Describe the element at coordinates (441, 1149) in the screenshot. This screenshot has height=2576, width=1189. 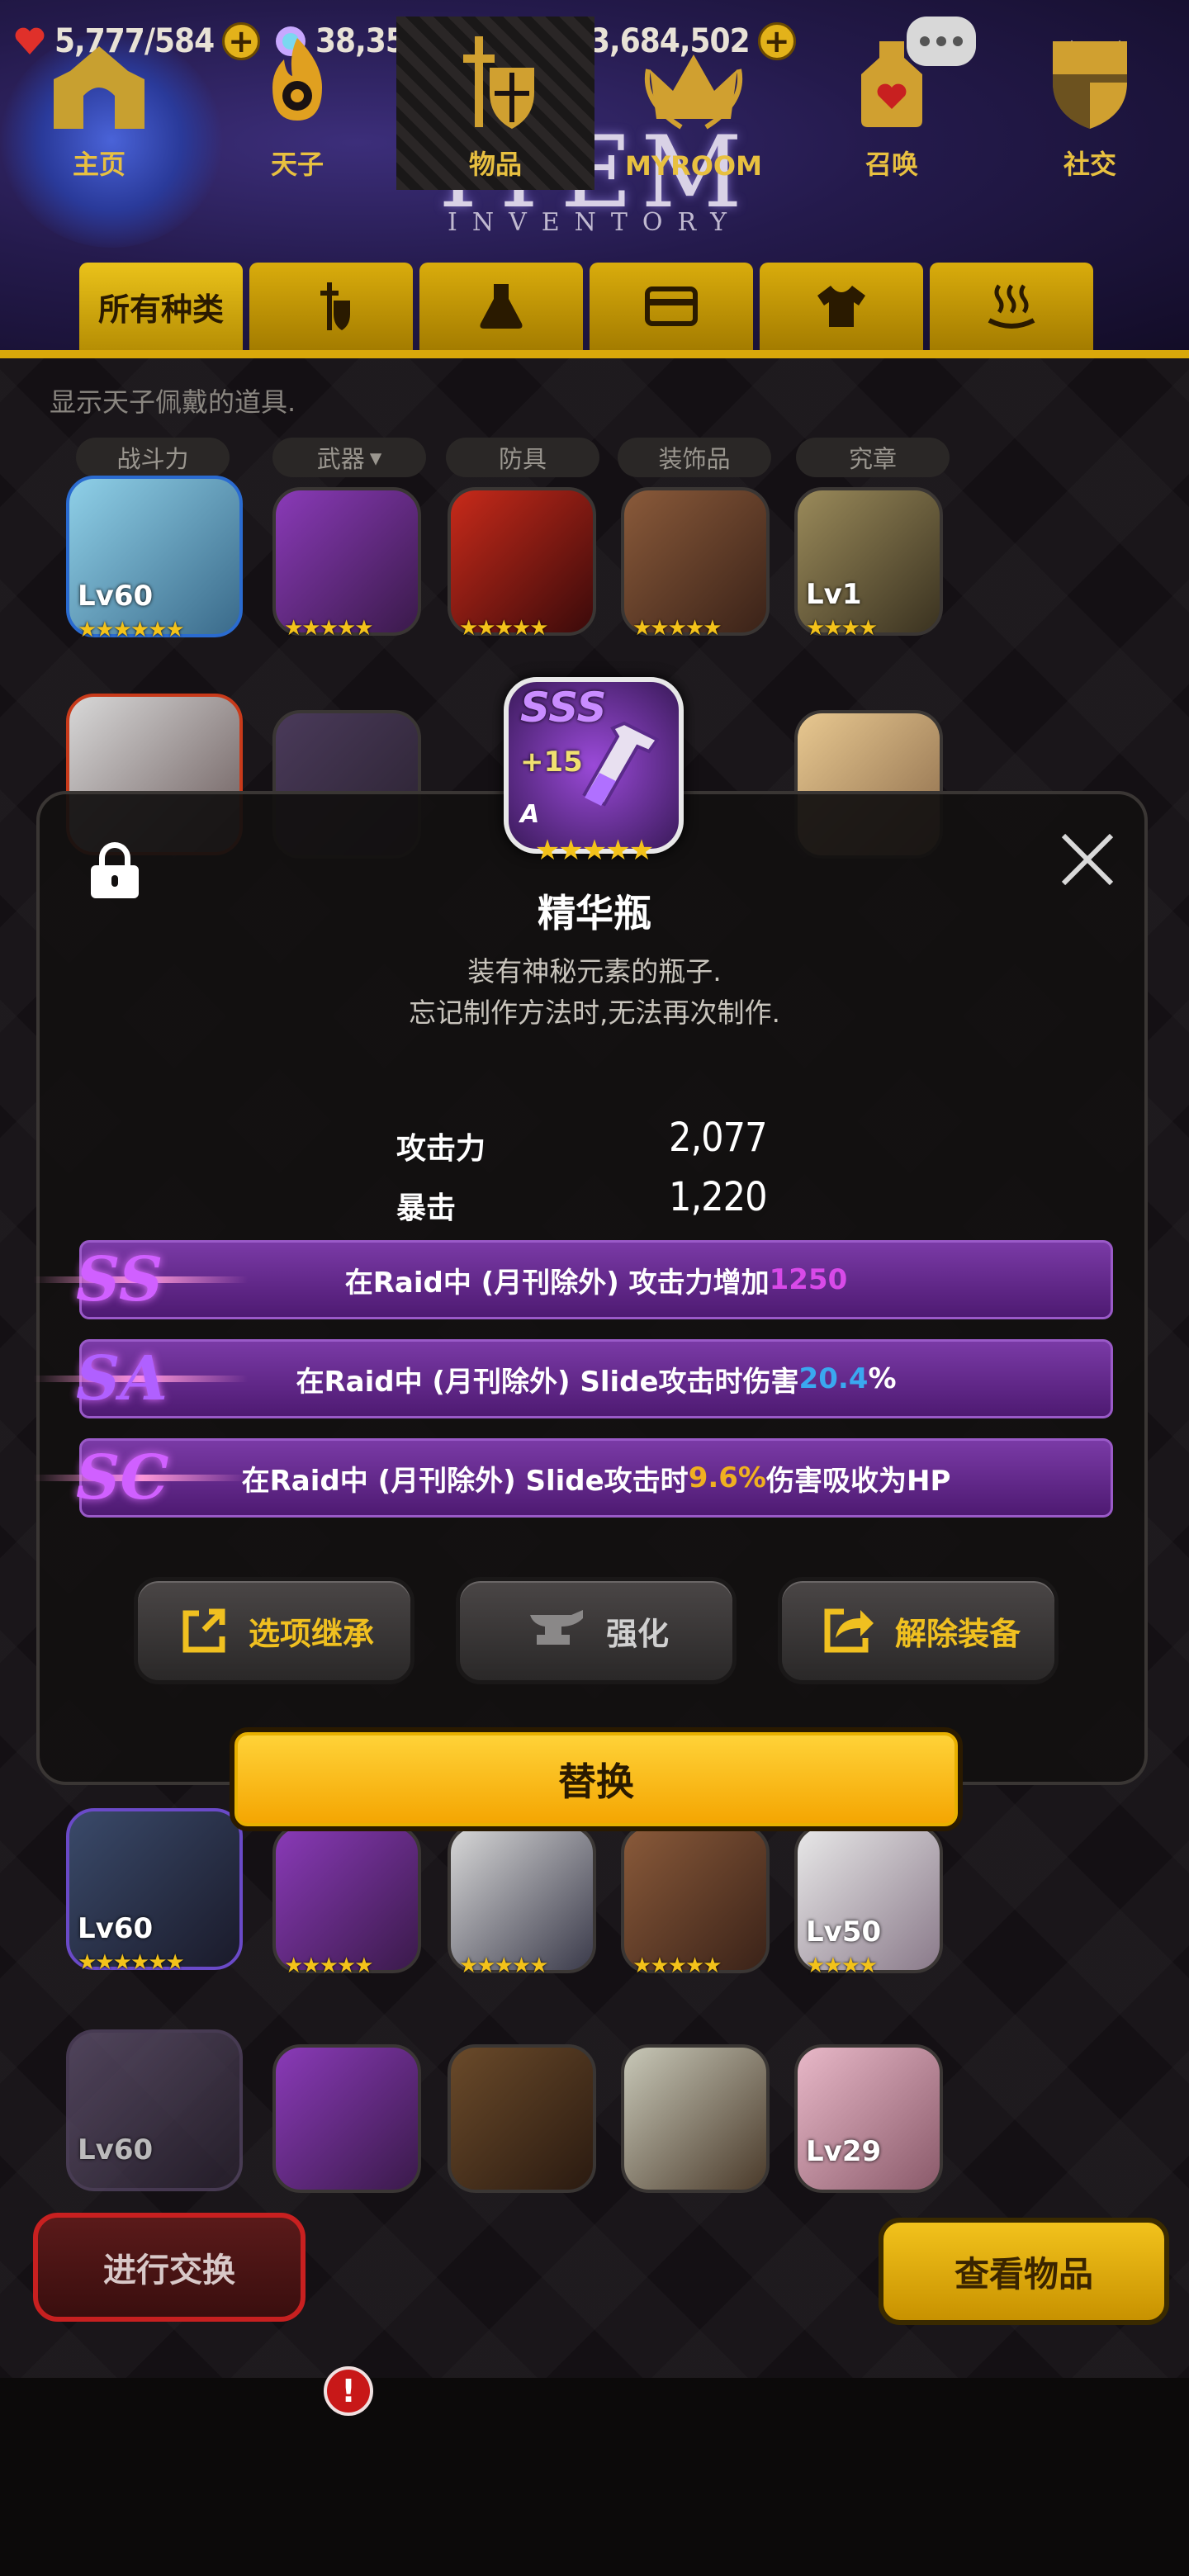
I see `stat-label: 攻击力` at that location.